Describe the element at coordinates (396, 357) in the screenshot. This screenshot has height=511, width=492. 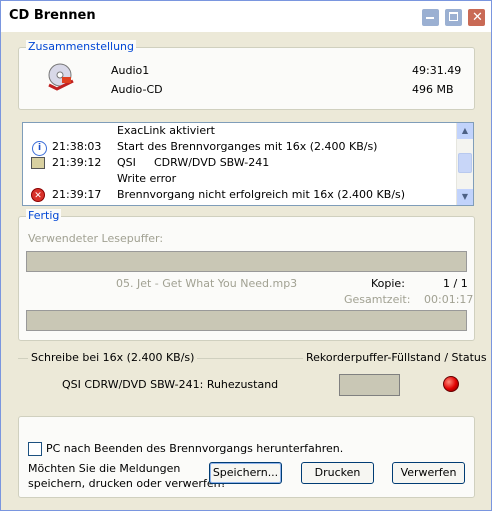
I see `recorder-buffer-label: Rekorderpuffer-Füllstand / Status` at that location.